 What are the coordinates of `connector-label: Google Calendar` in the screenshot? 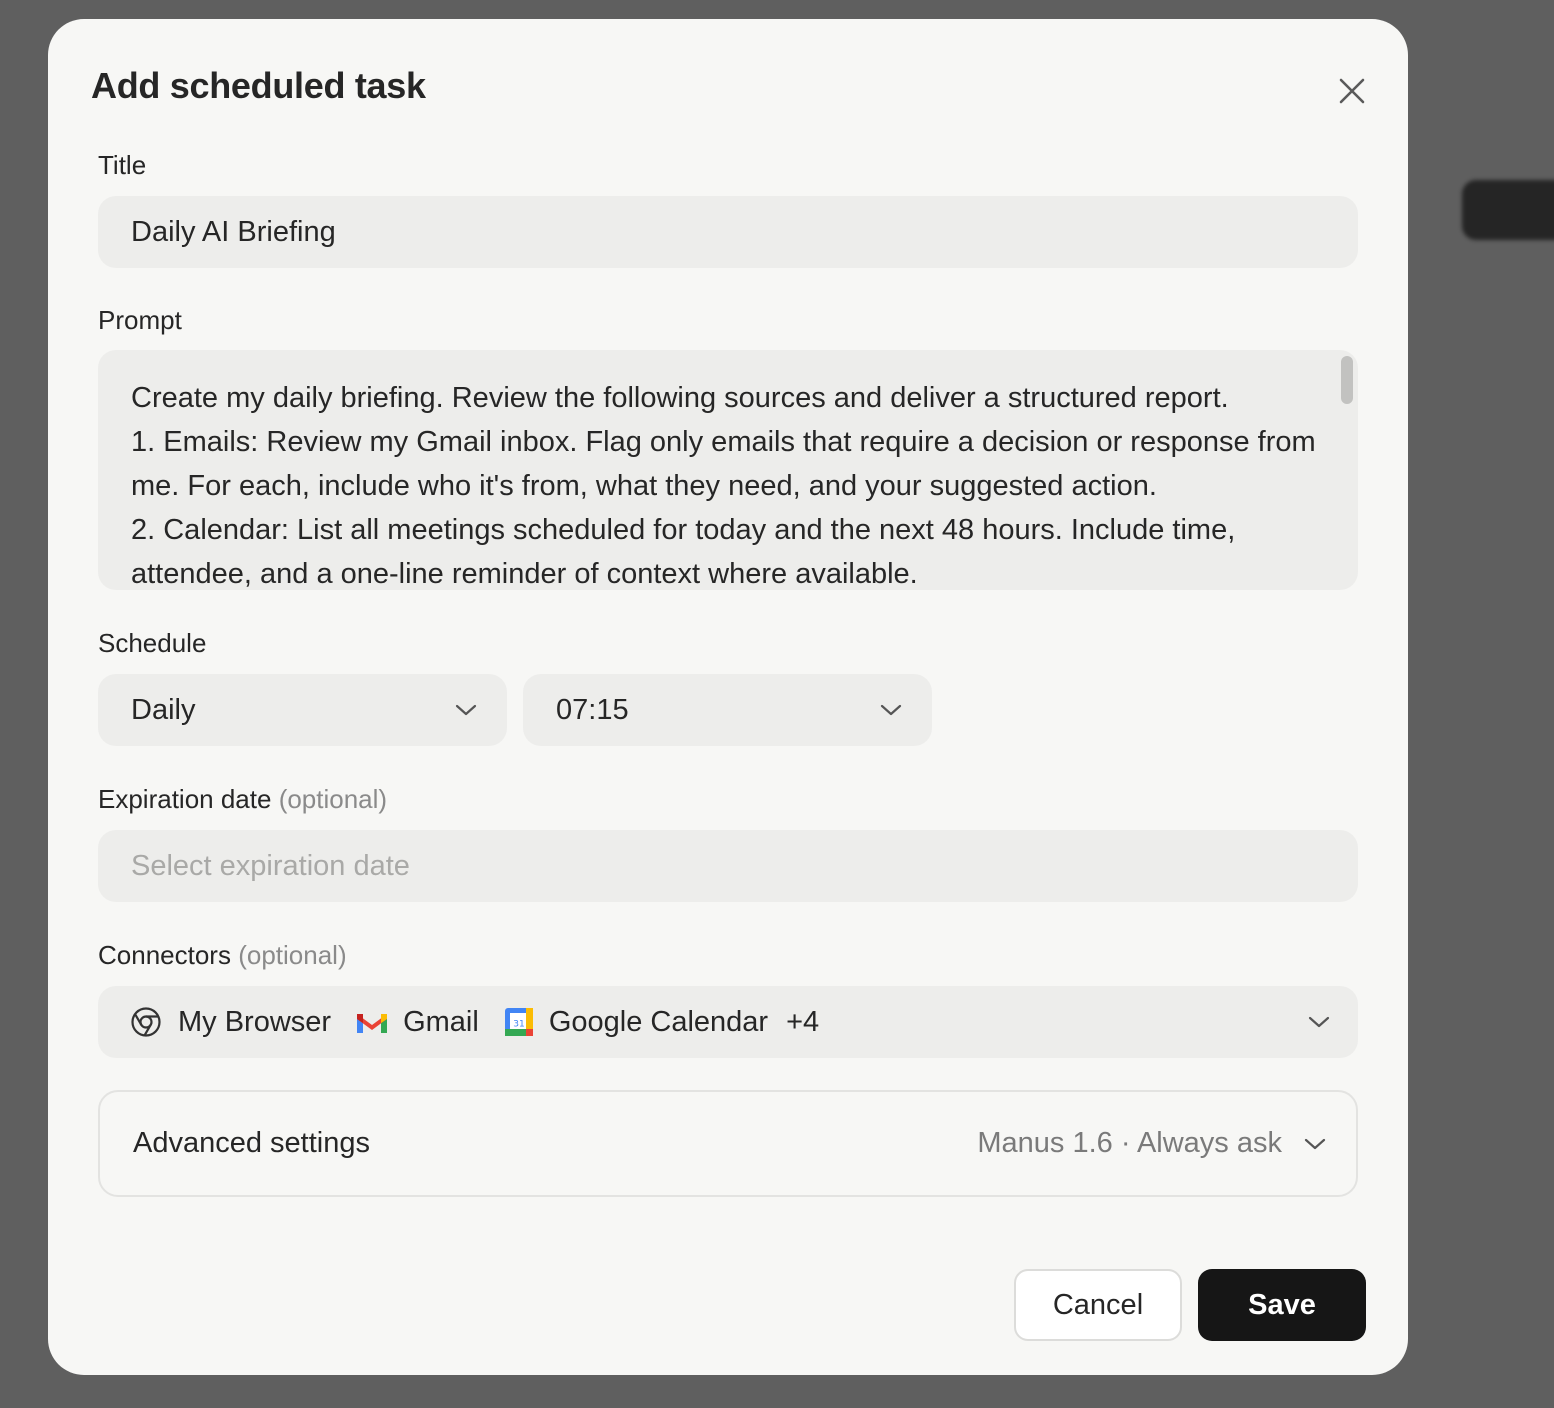 It's located at (658, 1021).